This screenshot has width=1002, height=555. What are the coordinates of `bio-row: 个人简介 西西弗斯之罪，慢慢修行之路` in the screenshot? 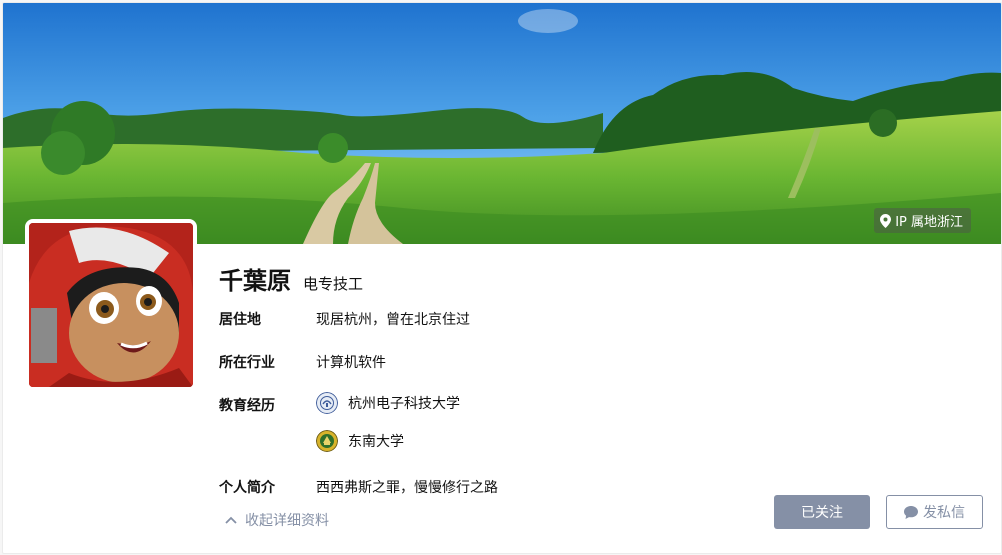 It's located at (358, 487).